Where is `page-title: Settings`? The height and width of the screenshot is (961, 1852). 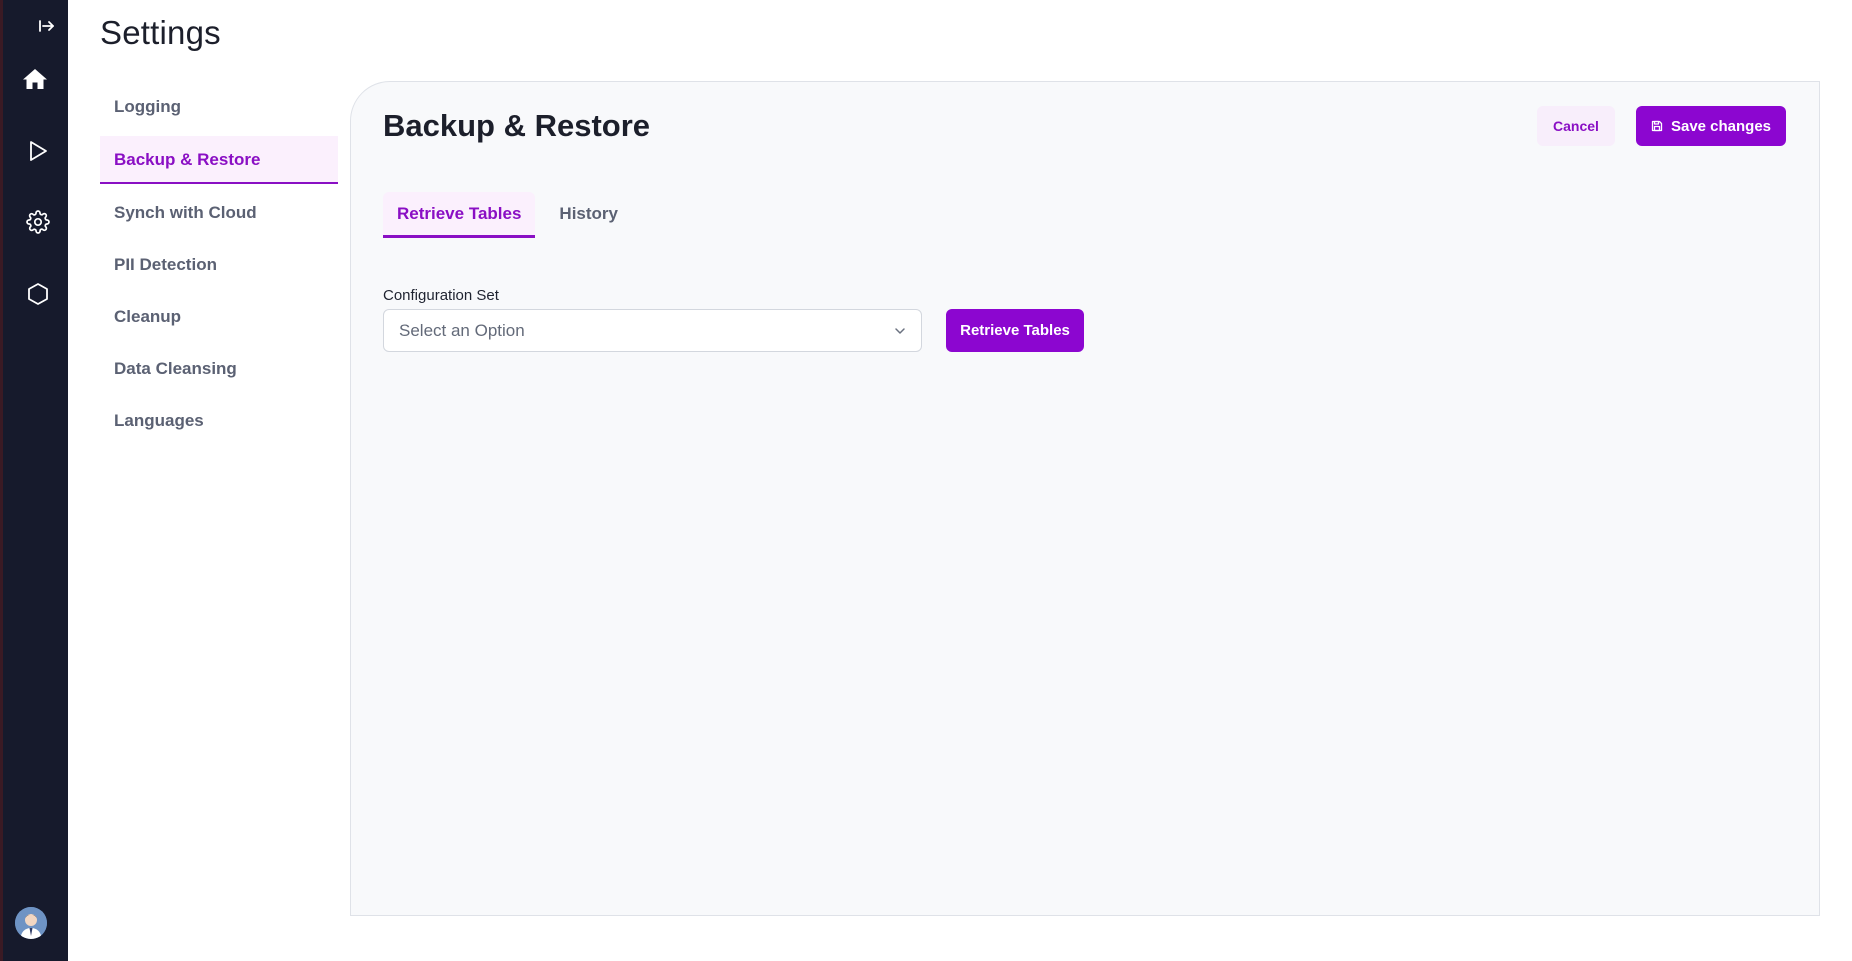 page-title: Settings is located at coordinates (160, 32).